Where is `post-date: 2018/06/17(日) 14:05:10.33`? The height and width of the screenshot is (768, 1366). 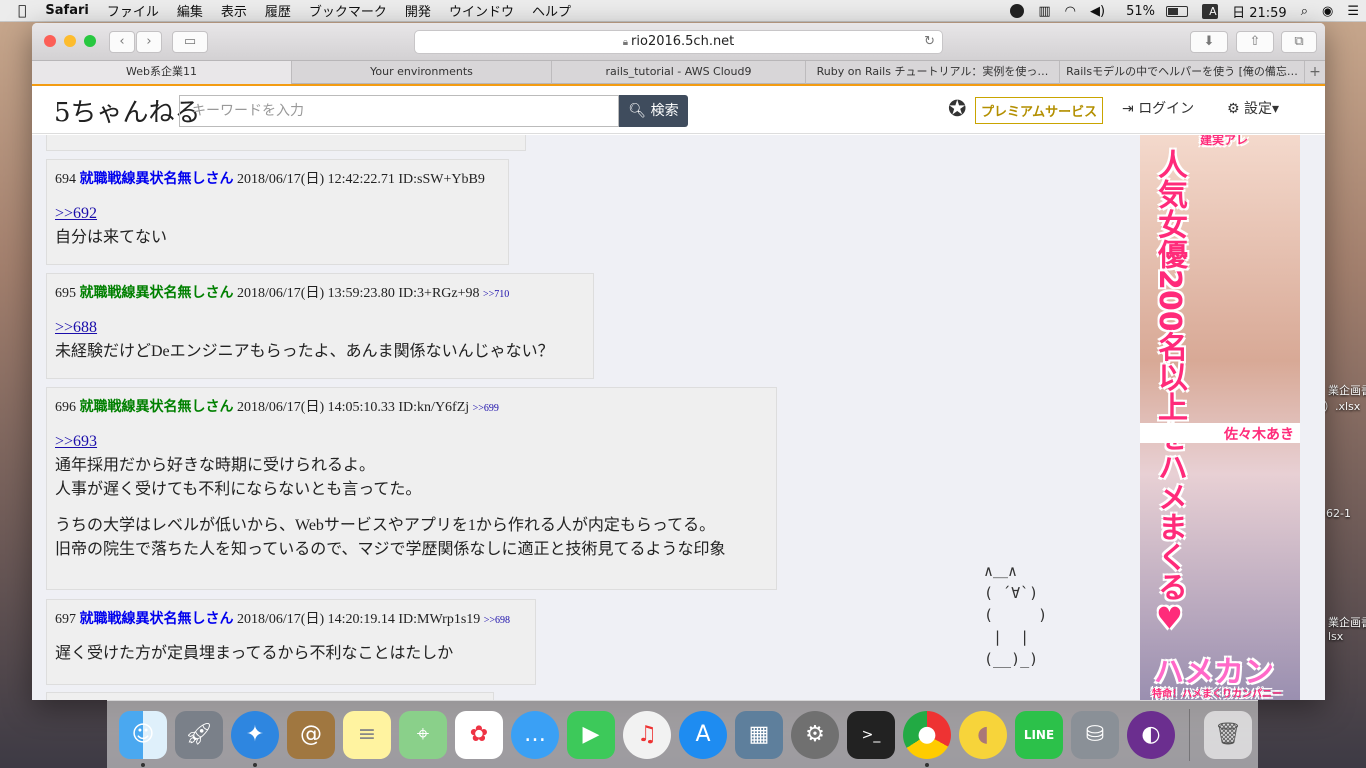 post-date: 2018/06/17(日) 14:05:10.33 is located at coordinates (316, 407).